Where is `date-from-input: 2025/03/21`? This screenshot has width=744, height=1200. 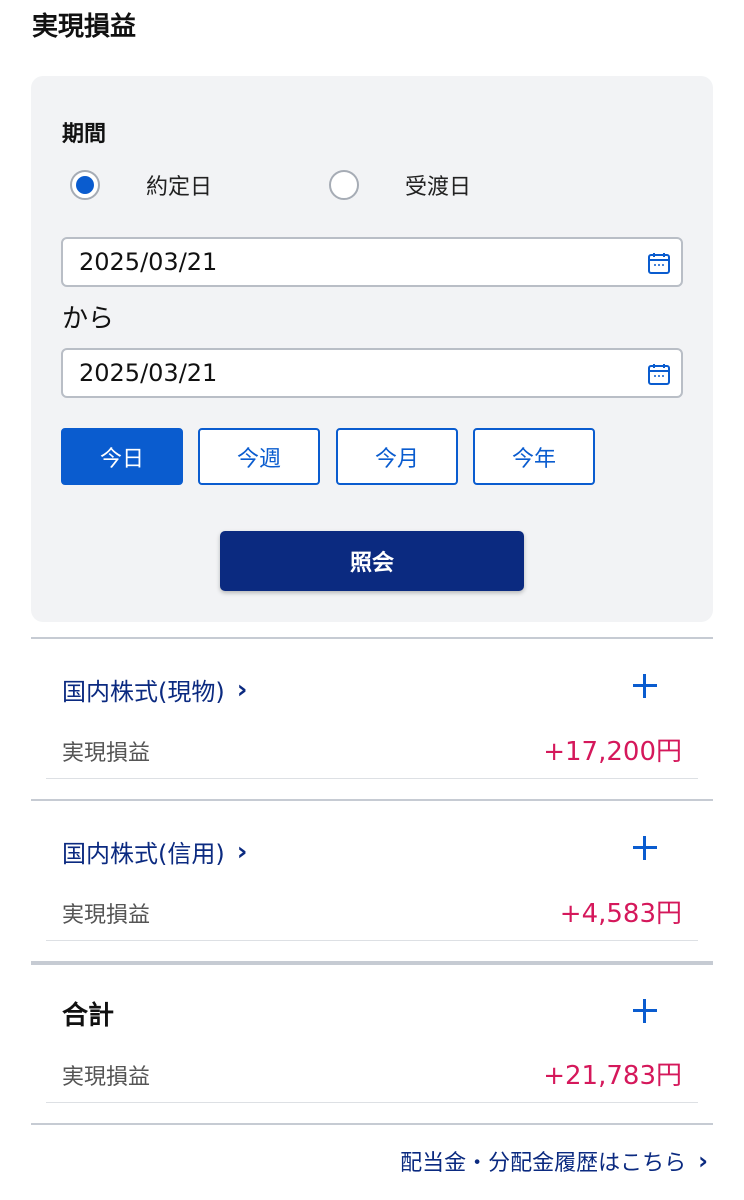 date-from-input: 2025/03/21 is located at coordinates (372, 262).